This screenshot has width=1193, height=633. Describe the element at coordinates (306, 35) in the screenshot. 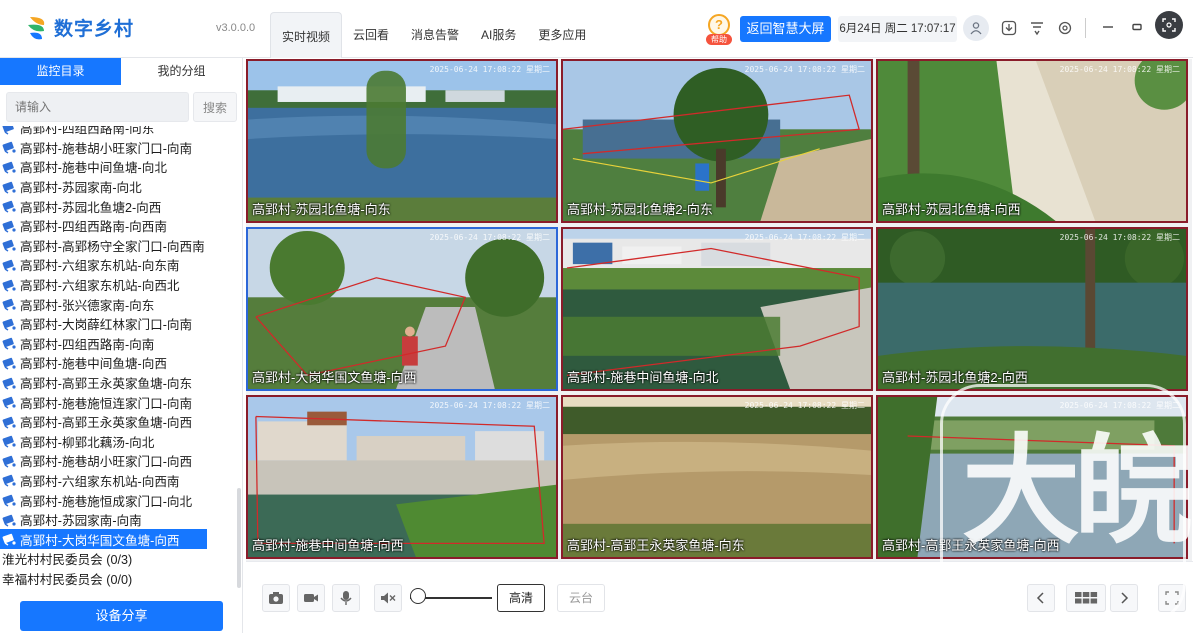

I see `tab-live-video: 实时视频` at that location.